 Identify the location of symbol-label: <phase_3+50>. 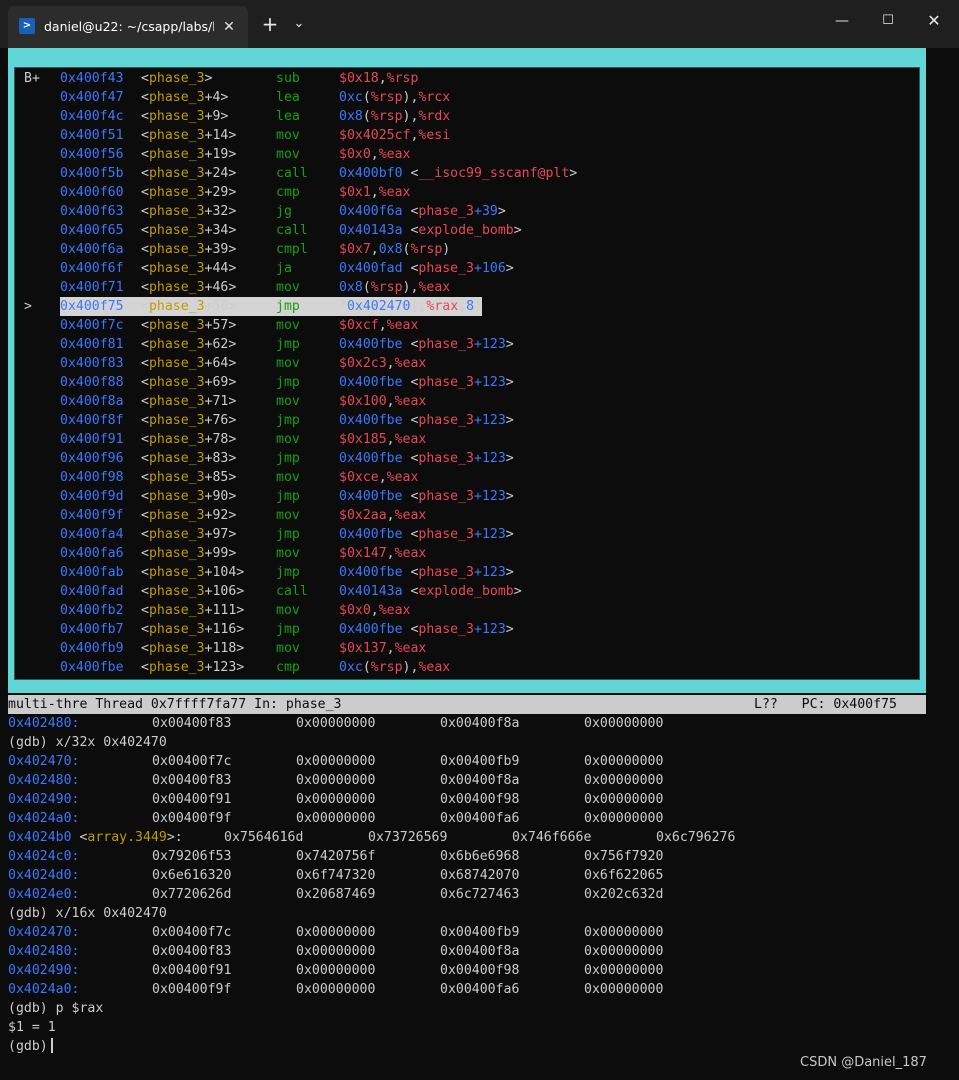
(208, 306).